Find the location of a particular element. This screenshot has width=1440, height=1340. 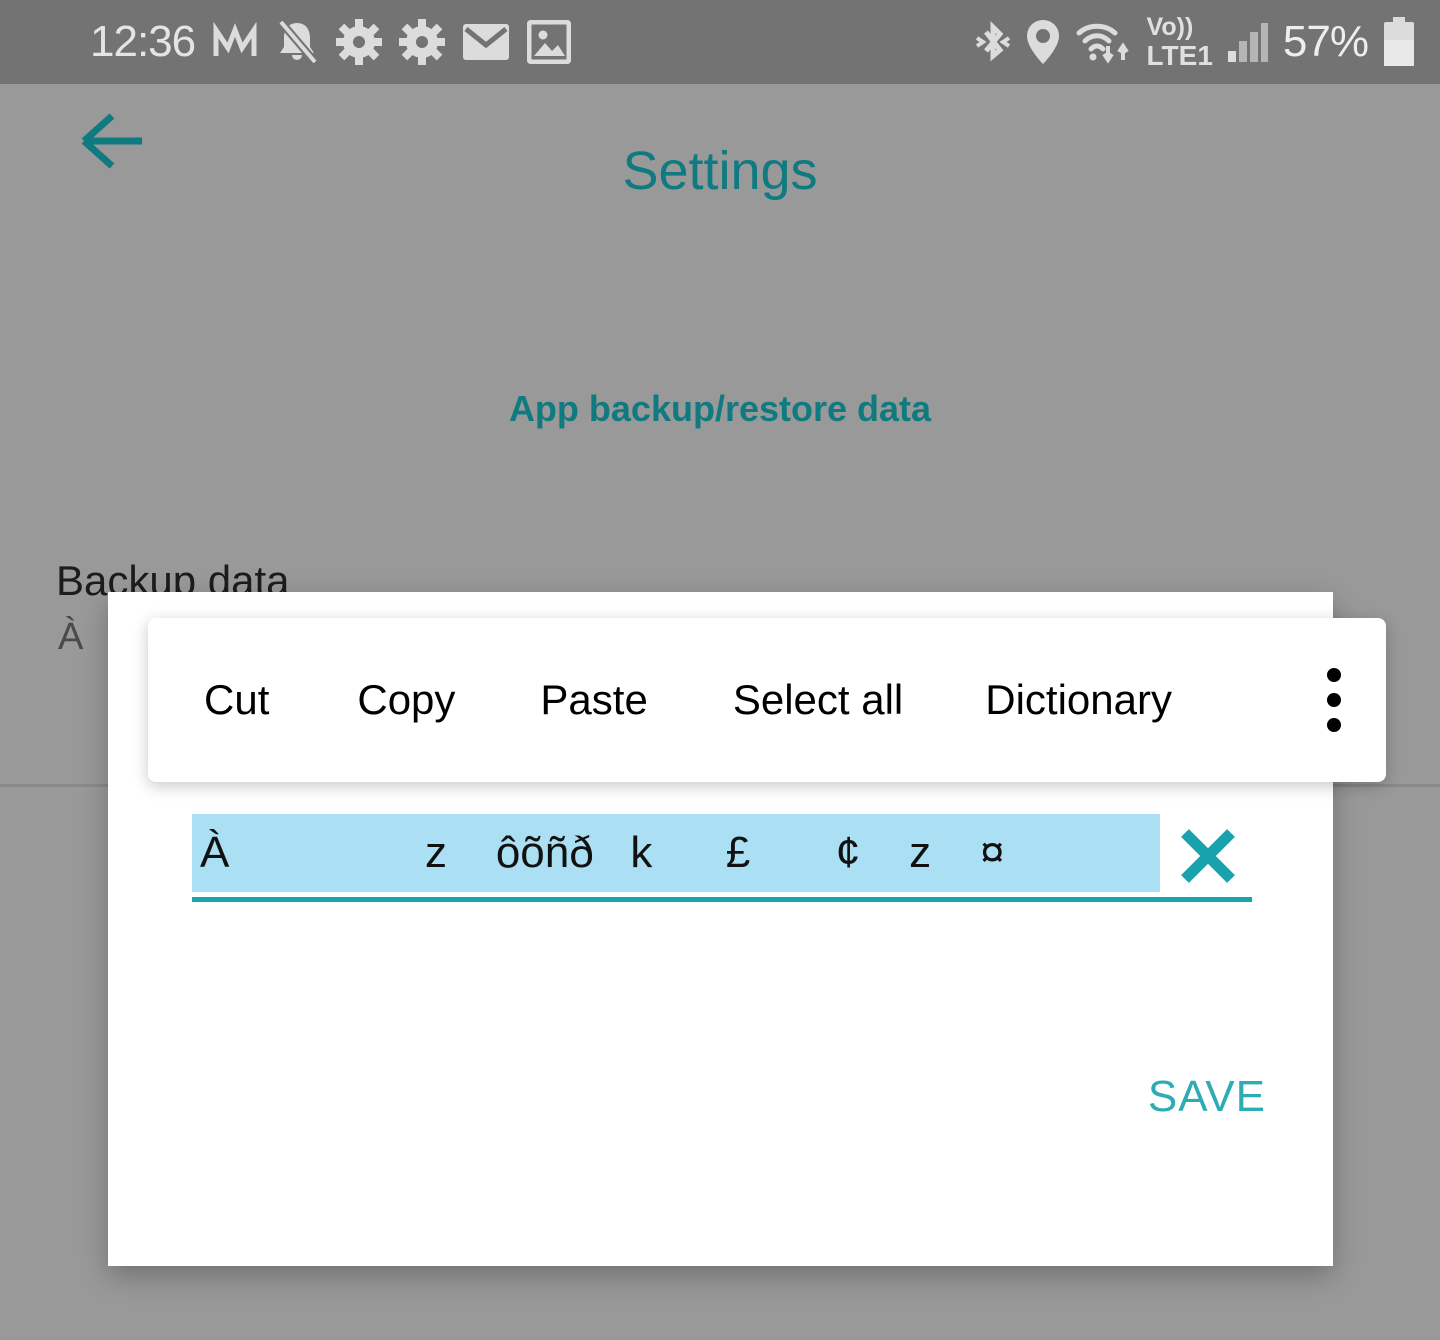

backup-data-input-value: À z ôõñð k £ ¢ z ¤ is located at coordinates (676, 853).